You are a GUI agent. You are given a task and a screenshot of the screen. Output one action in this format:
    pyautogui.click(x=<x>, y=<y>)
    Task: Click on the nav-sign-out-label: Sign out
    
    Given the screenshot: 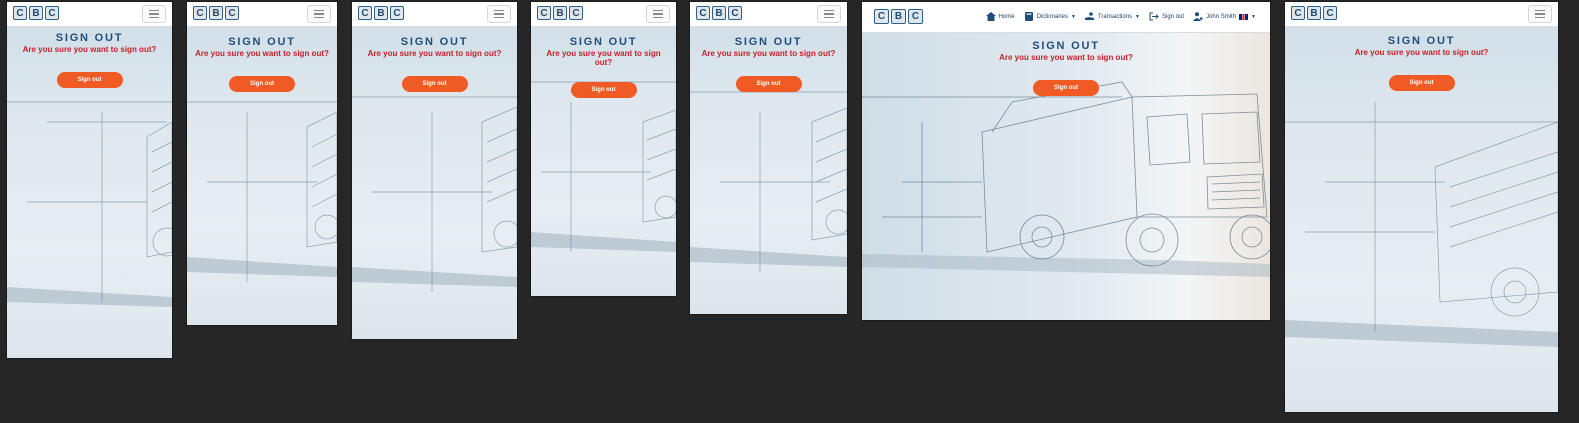 What is the action you would take?
    pyautogui.click(x=1173, y=16)
    